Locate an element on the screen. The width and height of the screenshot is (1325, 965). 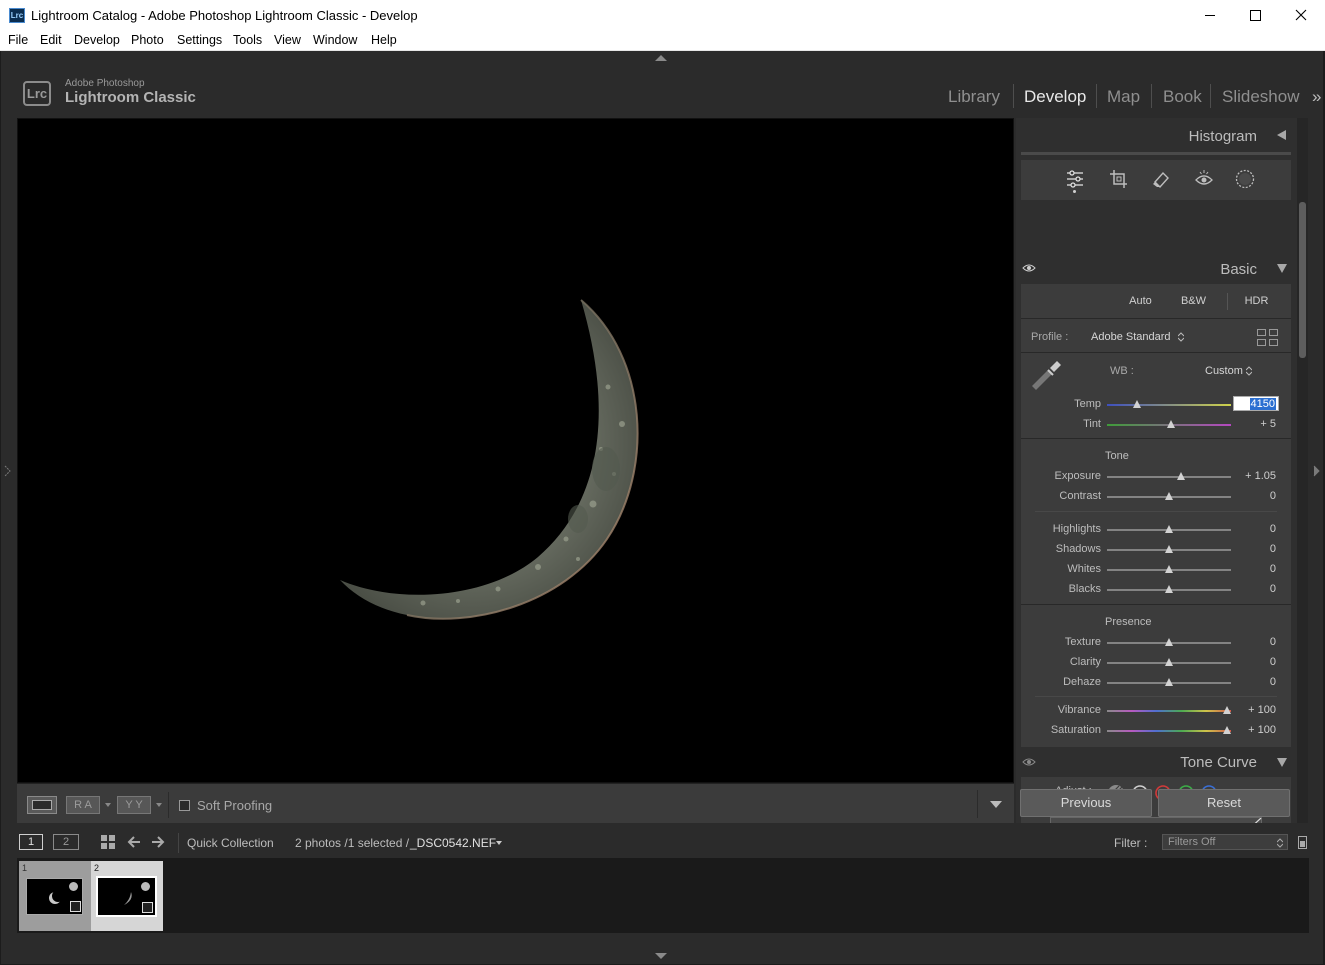
profile-updown-icon is located at coordinates (1181, 337).